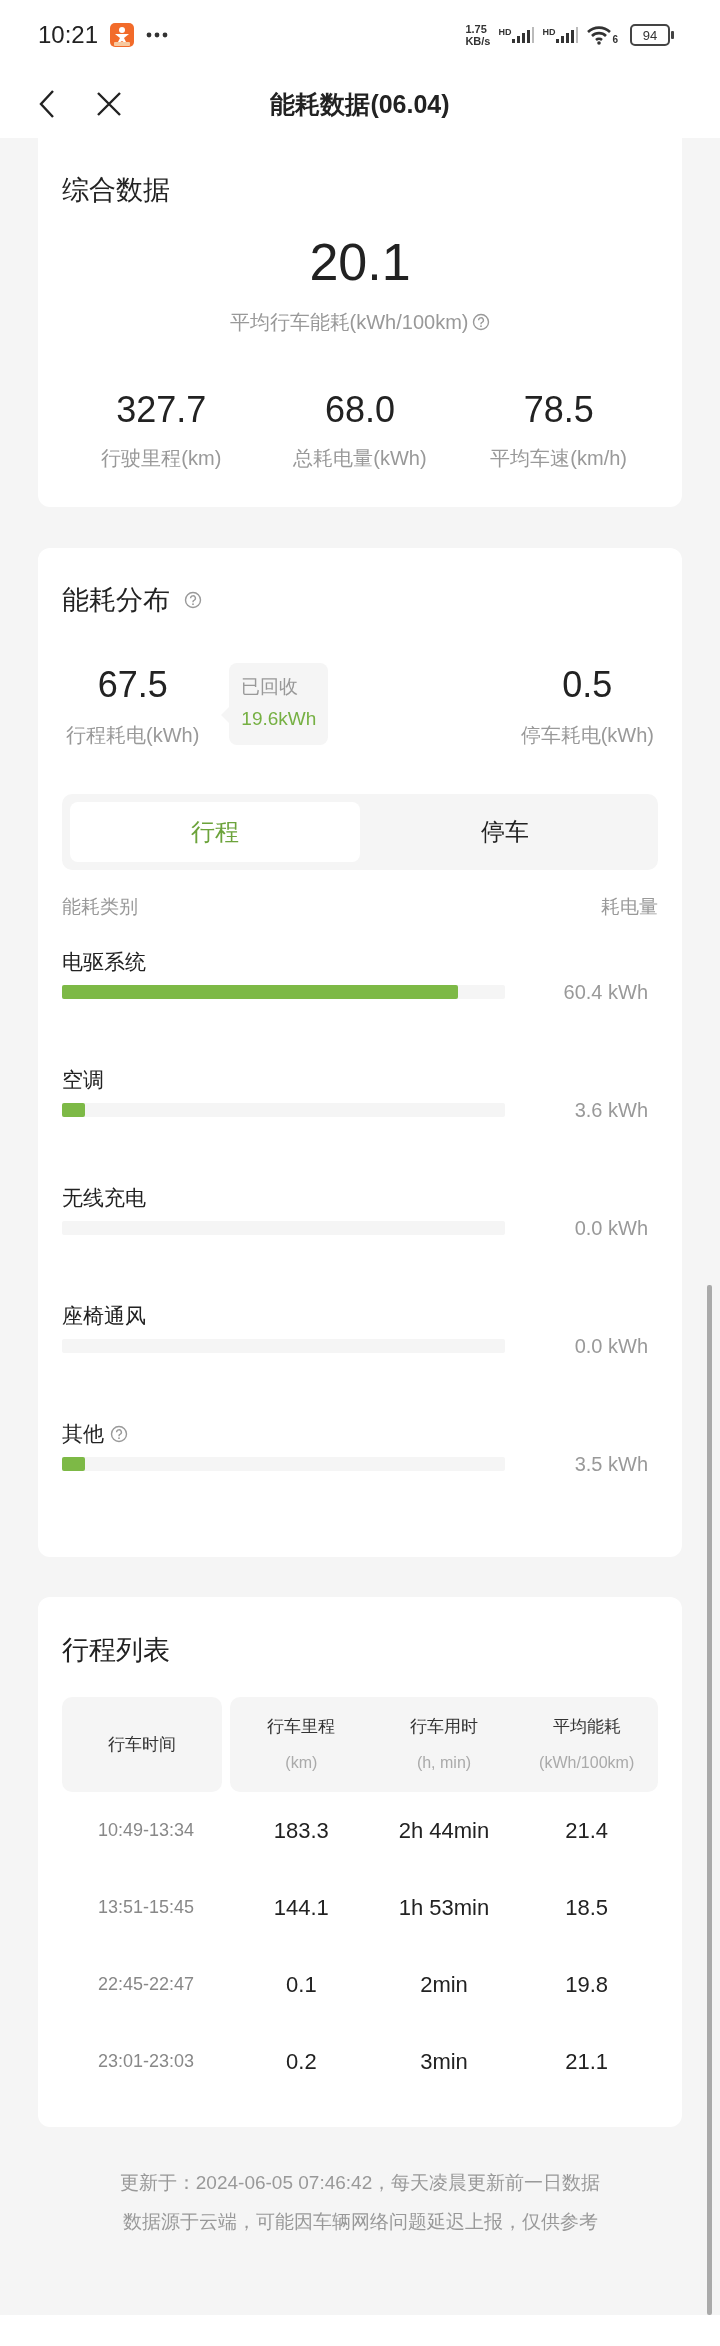 The width and height of the screenshot is (720, 2346). I want to click on column-unit: (km), so click(301, 1762).